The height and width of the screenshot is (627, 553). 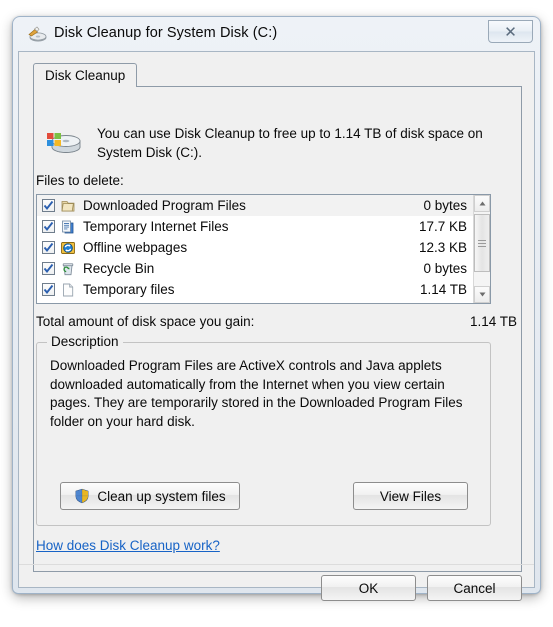 I want to click on title-bar: Disk Cleanup for System Disk (C:) ✕, so click(x=277, y=34).